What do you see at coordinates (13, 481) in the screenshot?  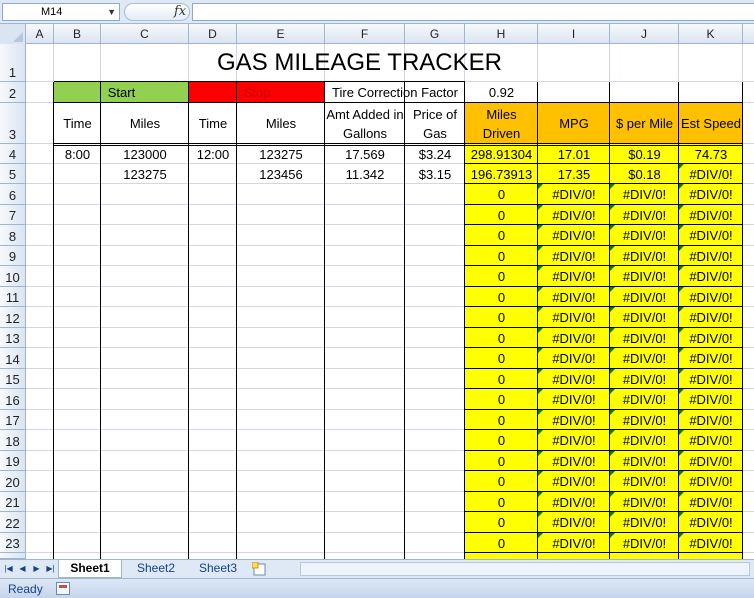 I see `row-header-20: 20` at bounding box center [13, 481].